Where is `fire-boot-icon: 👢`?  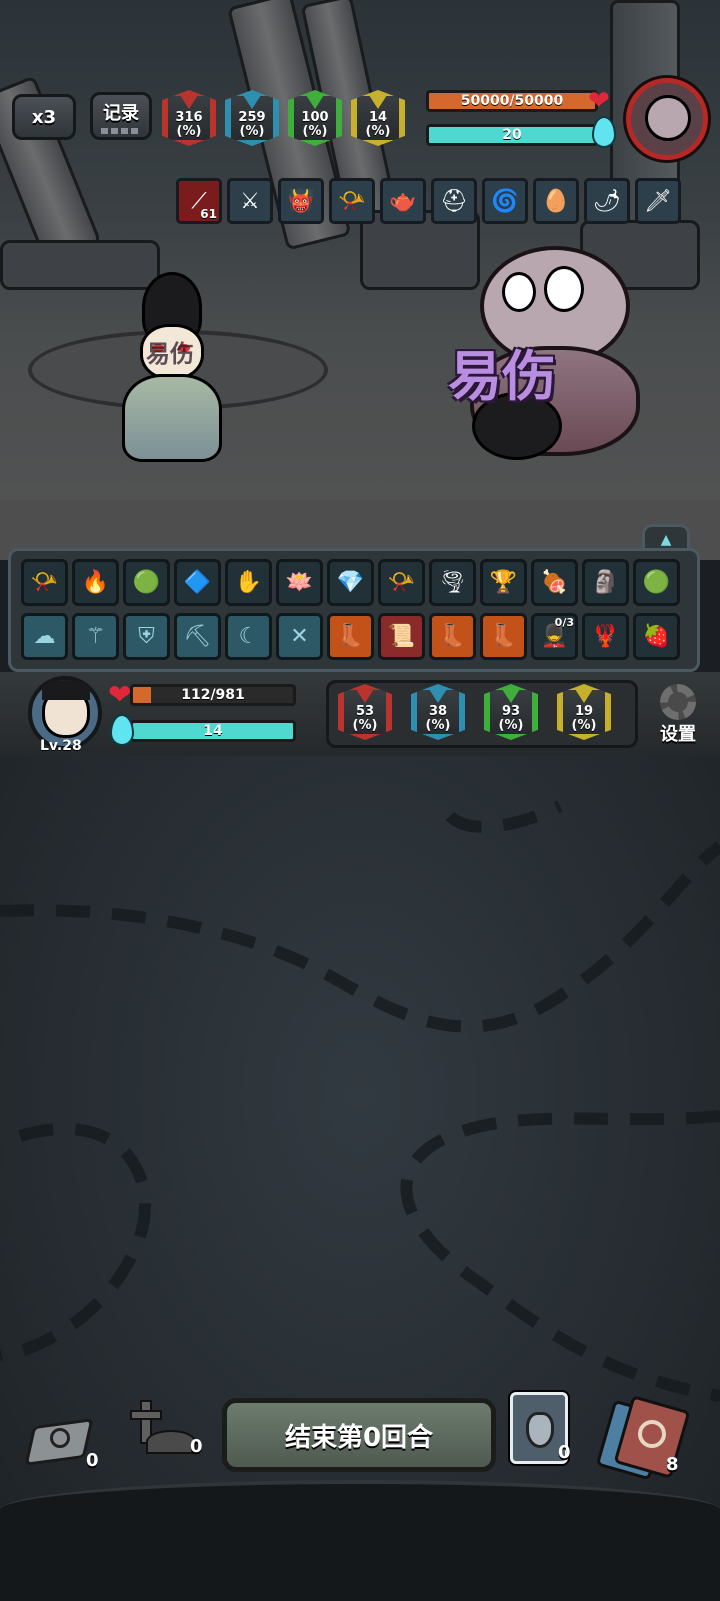
fire-boot-icon: 👢 is located at coordinates (503, 636).